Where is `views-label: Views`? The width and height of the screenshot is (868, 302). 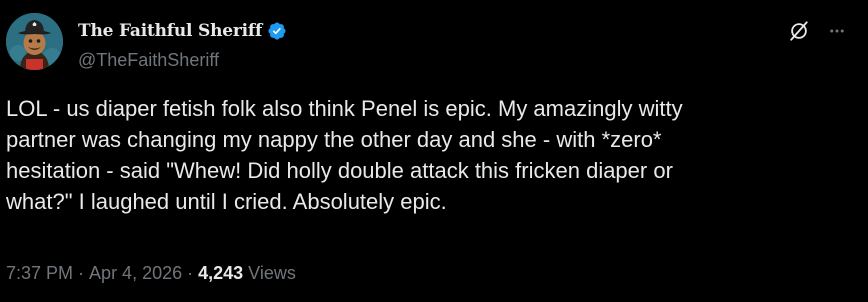 views-label: Views is located at coordinates (272, 273).